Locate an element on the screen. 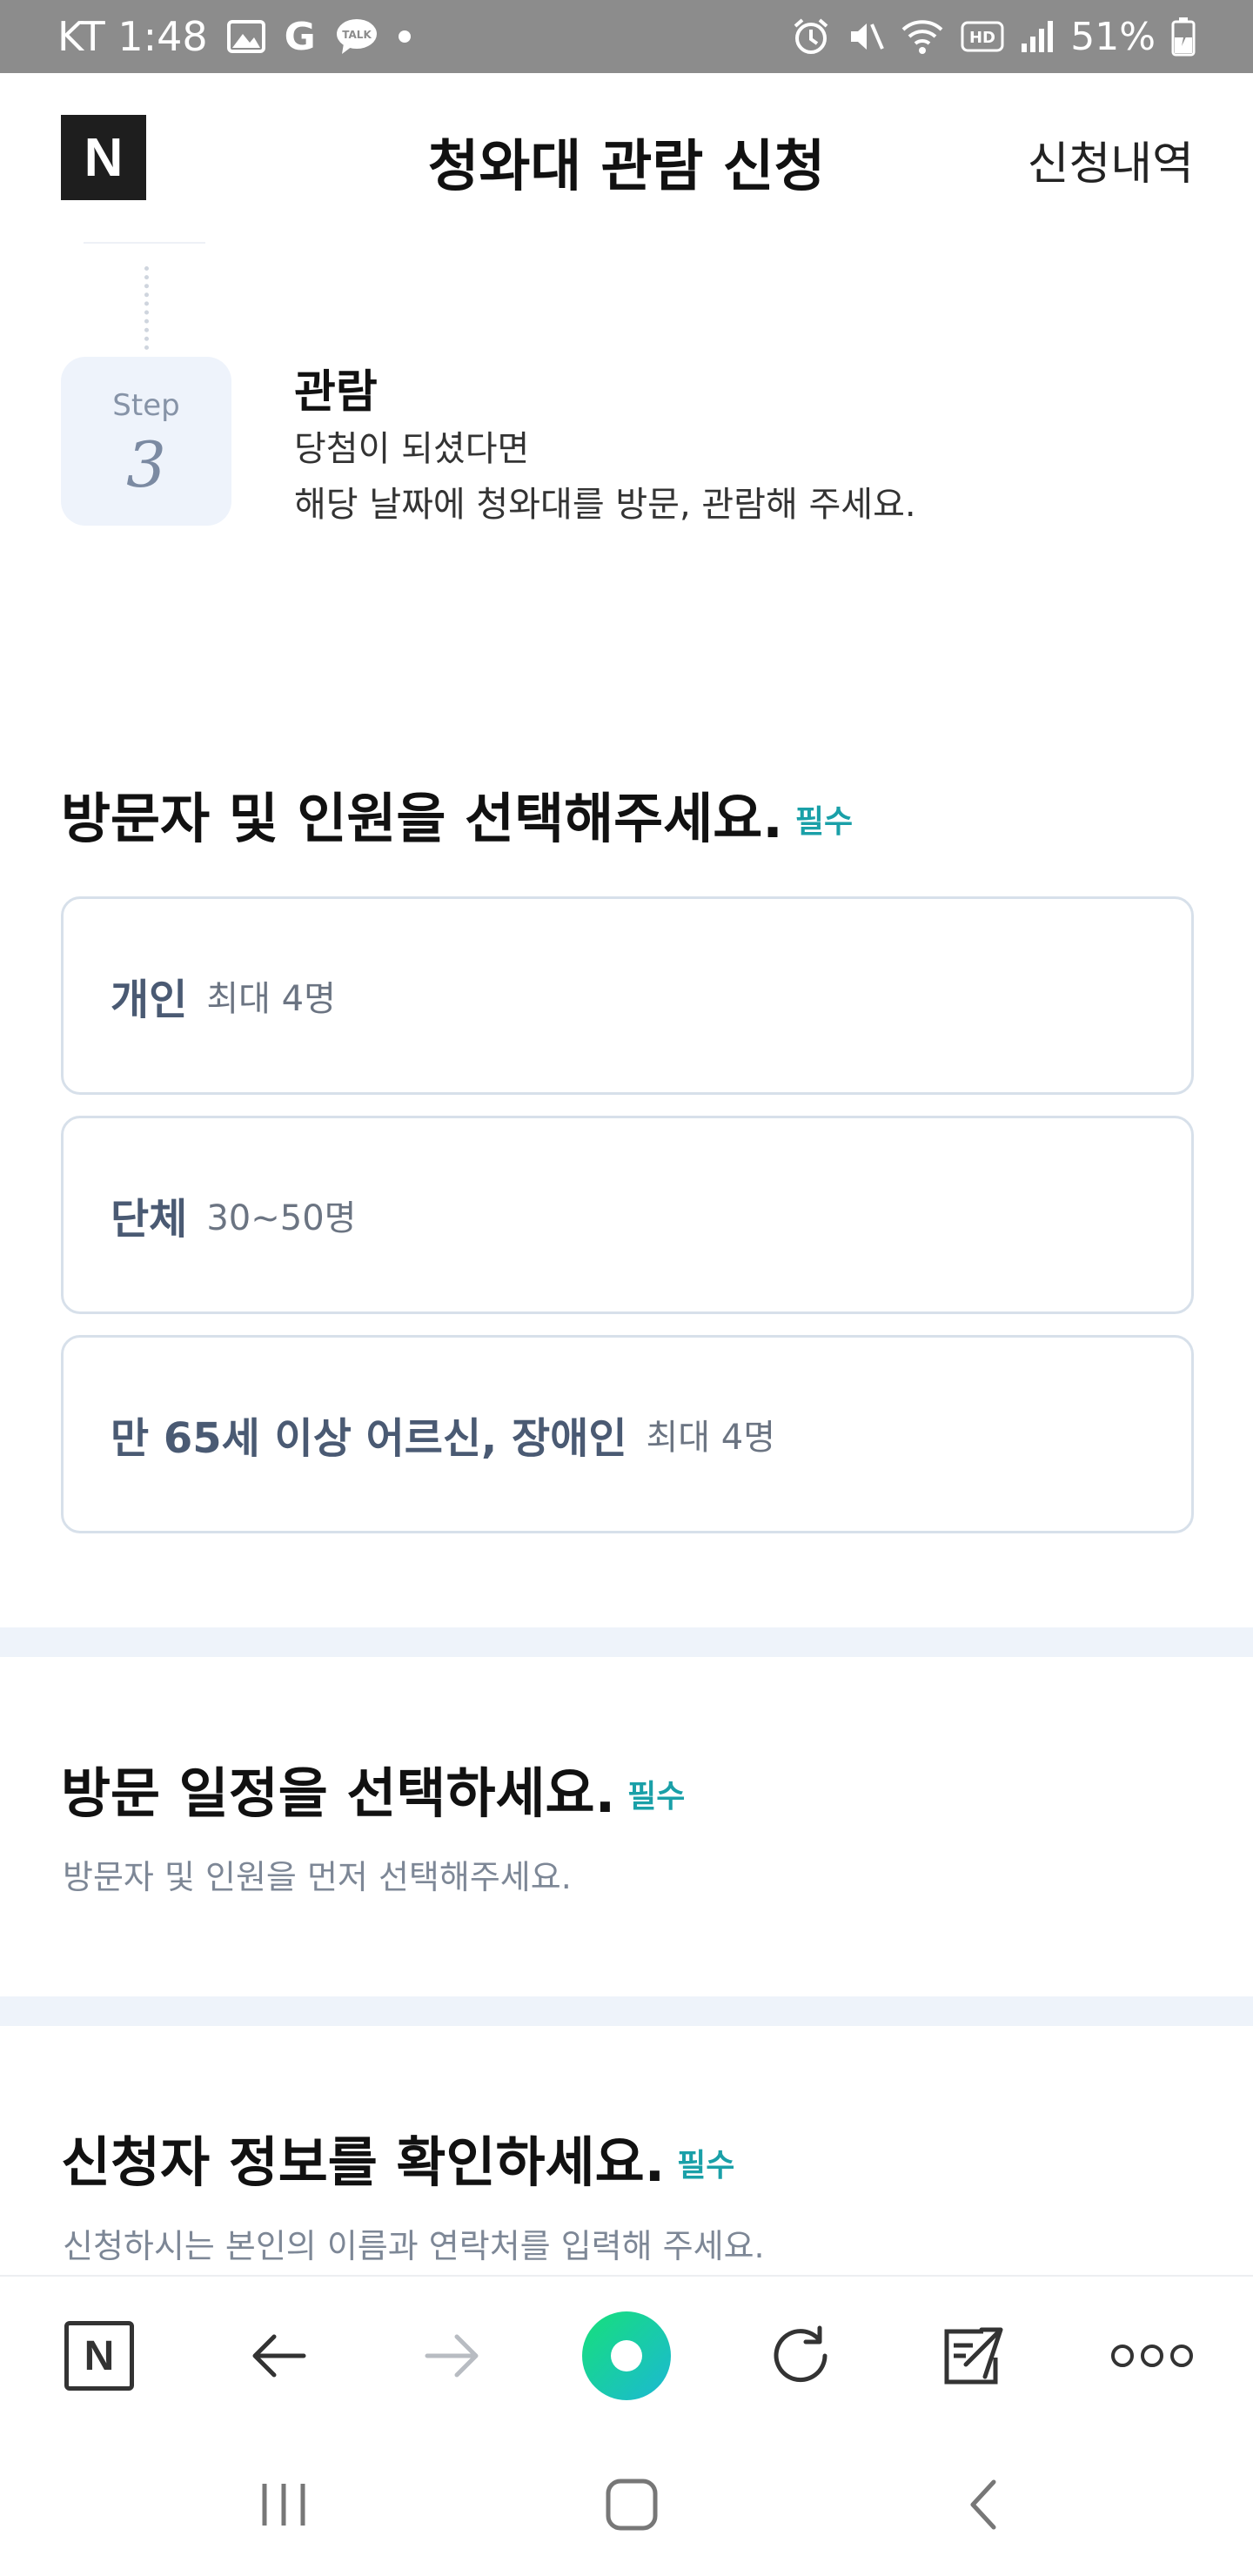 The height and width of the screenshot is (2576, 1253). back-icon is located at coordinates (983, 2504).